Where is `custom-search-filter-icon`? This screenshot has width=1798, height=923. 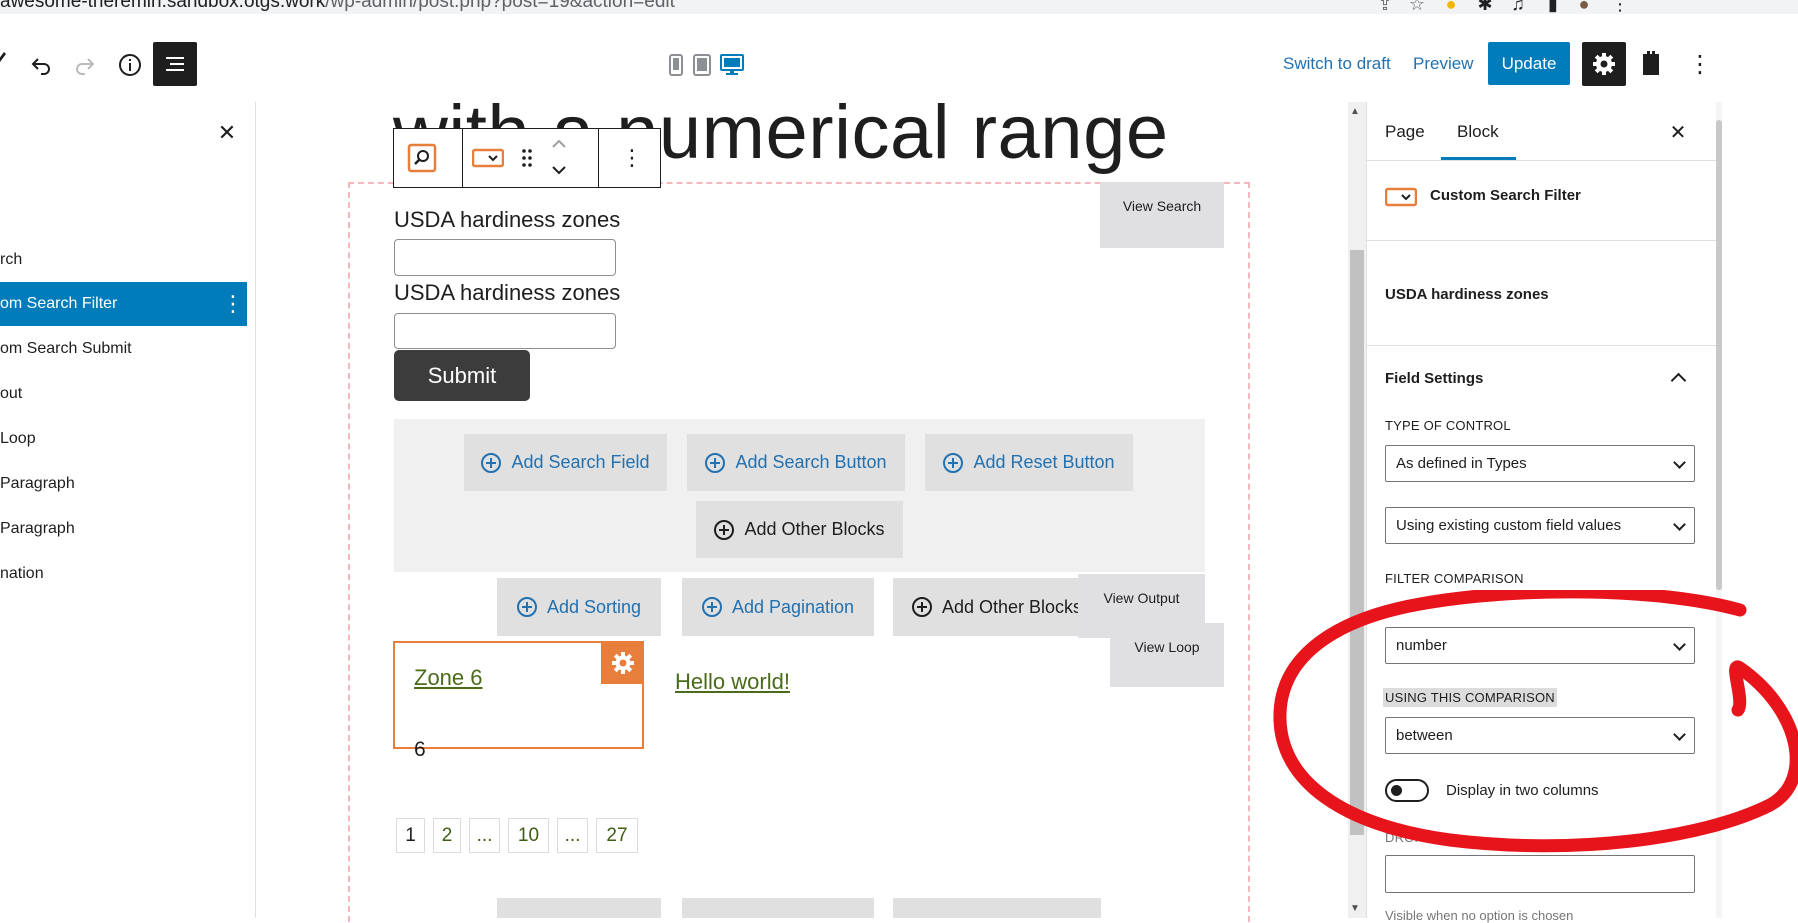 custom-search-filter-icon is located at coordinates (1401, 197).